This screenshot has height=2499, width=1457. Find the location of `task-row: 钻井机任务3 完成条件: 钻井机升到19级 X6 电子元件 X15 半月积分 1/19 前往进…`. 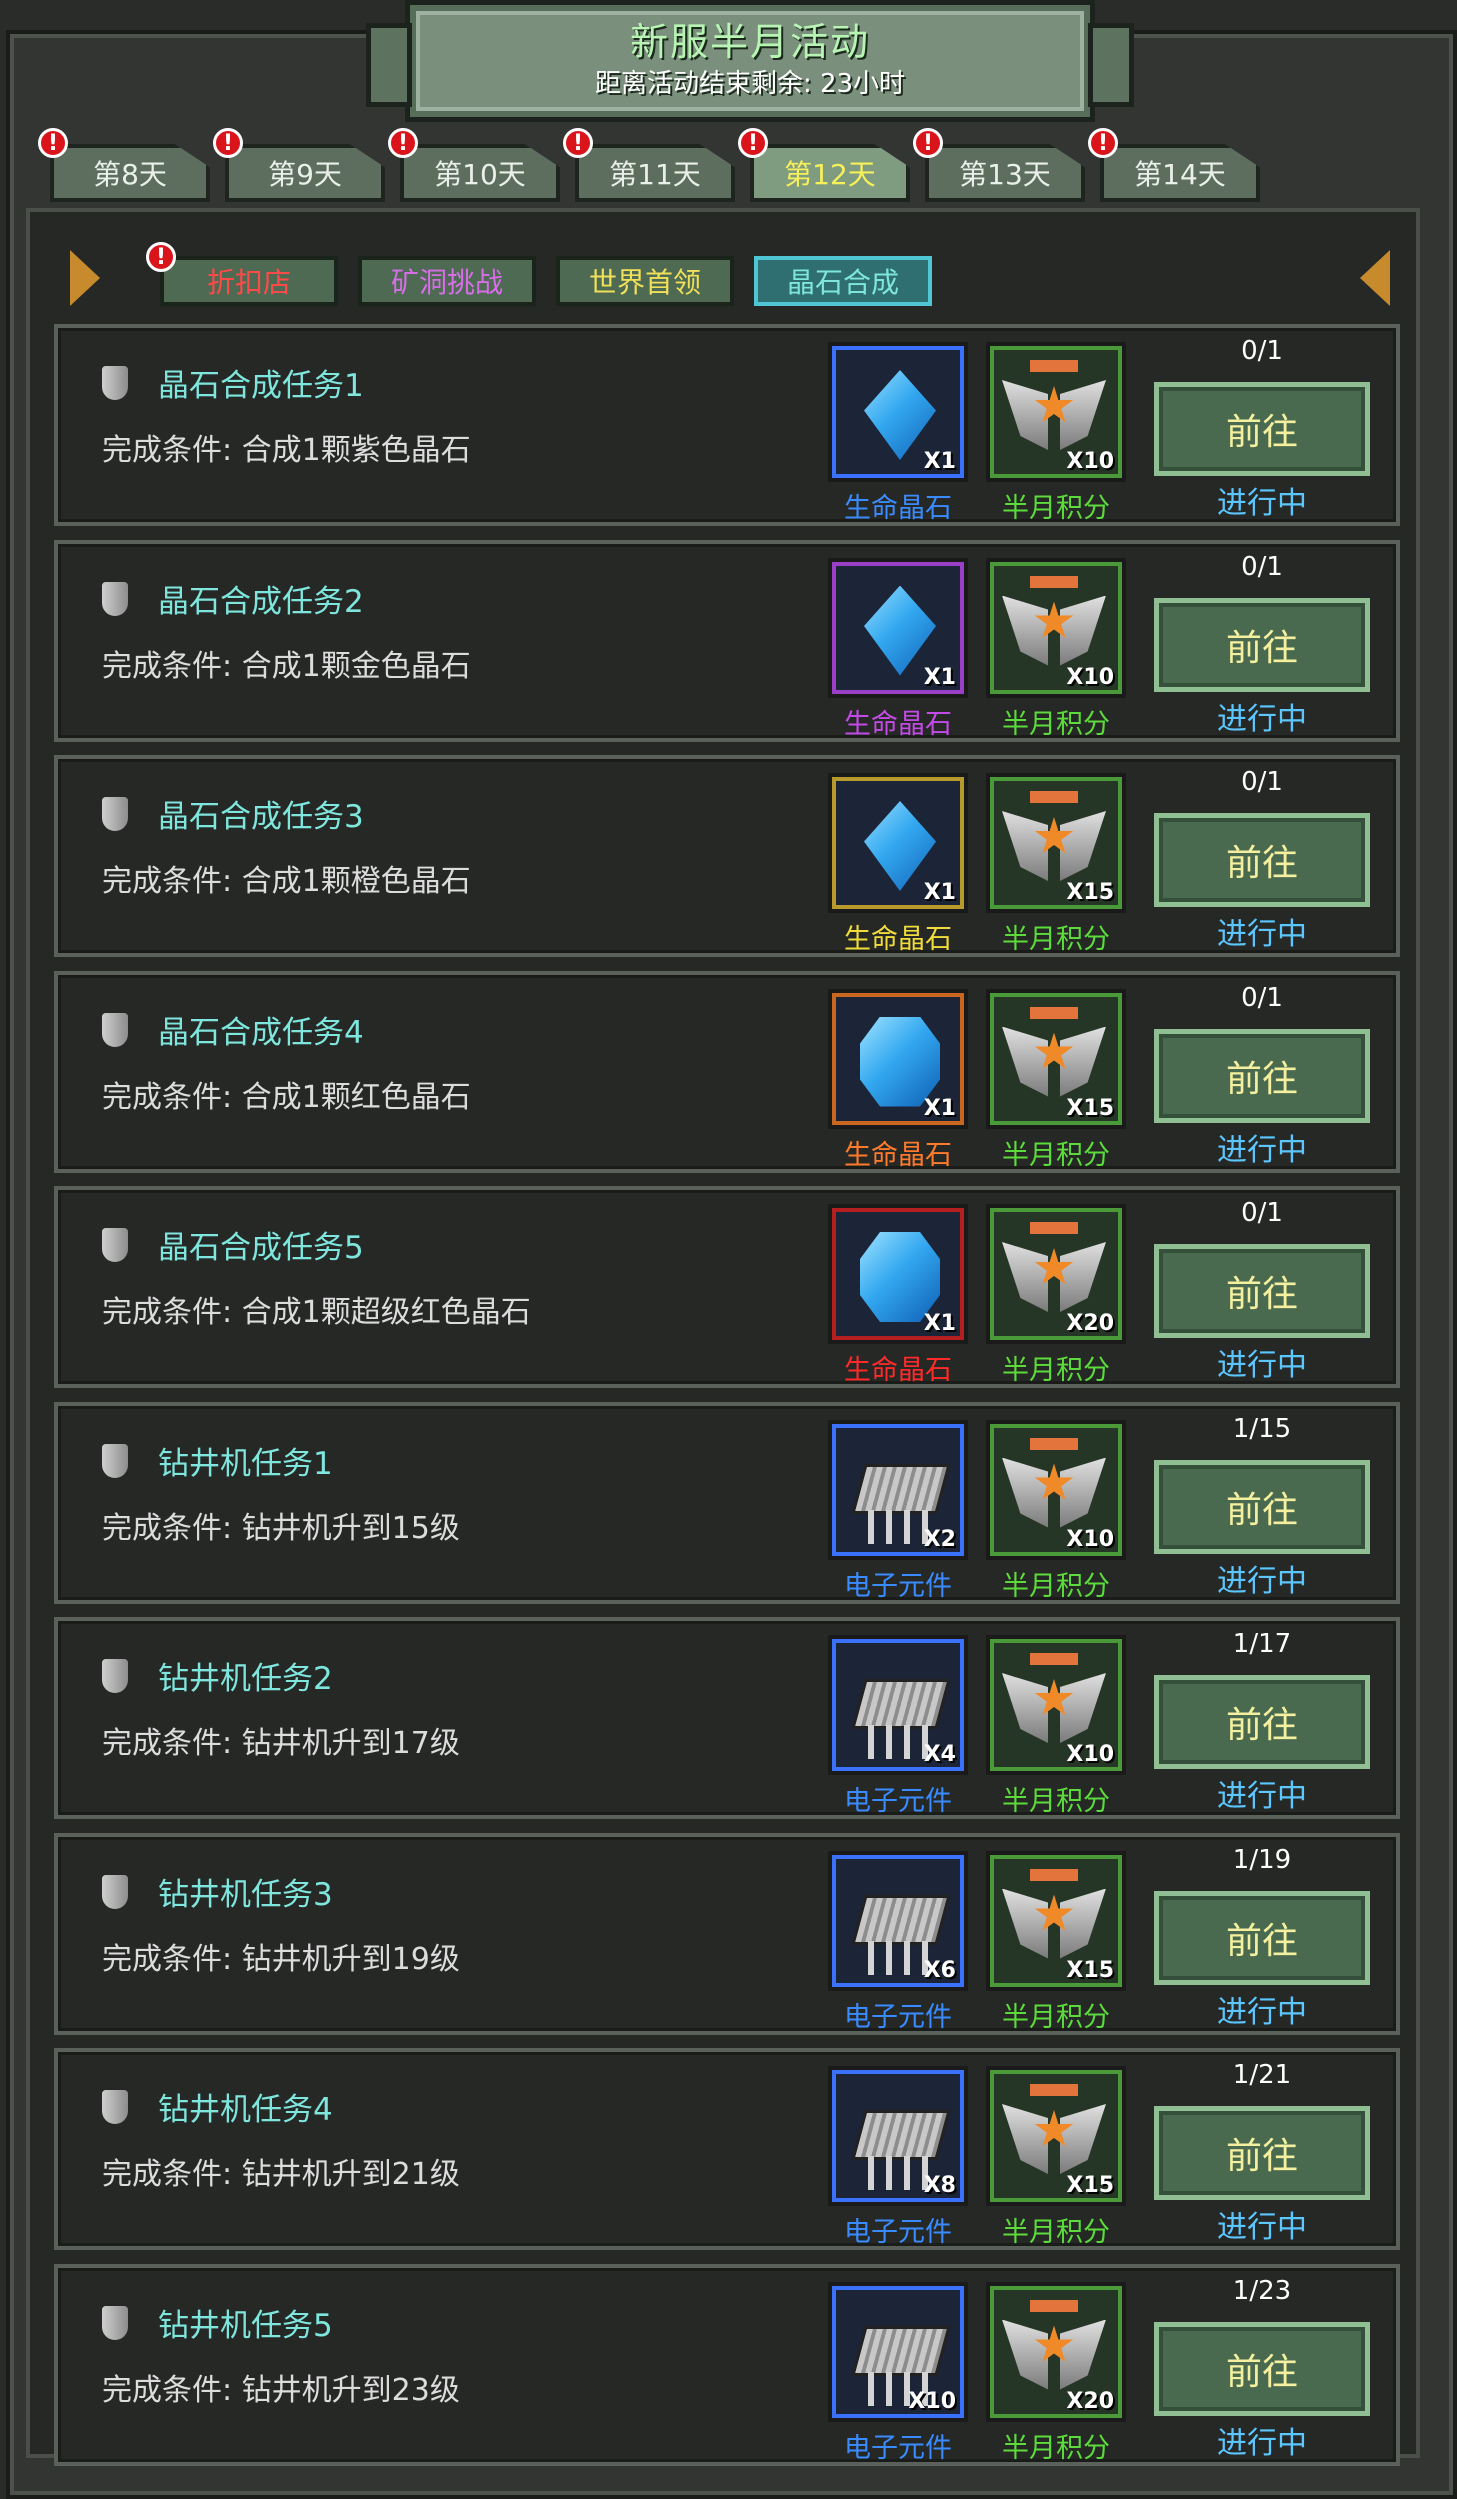

task-row: 钻井机任务3 完成条件: 钻井机升到19级 X6 电子元件 X15 半月积分 1/19 前往进… is located at coordinates (727, 1933).